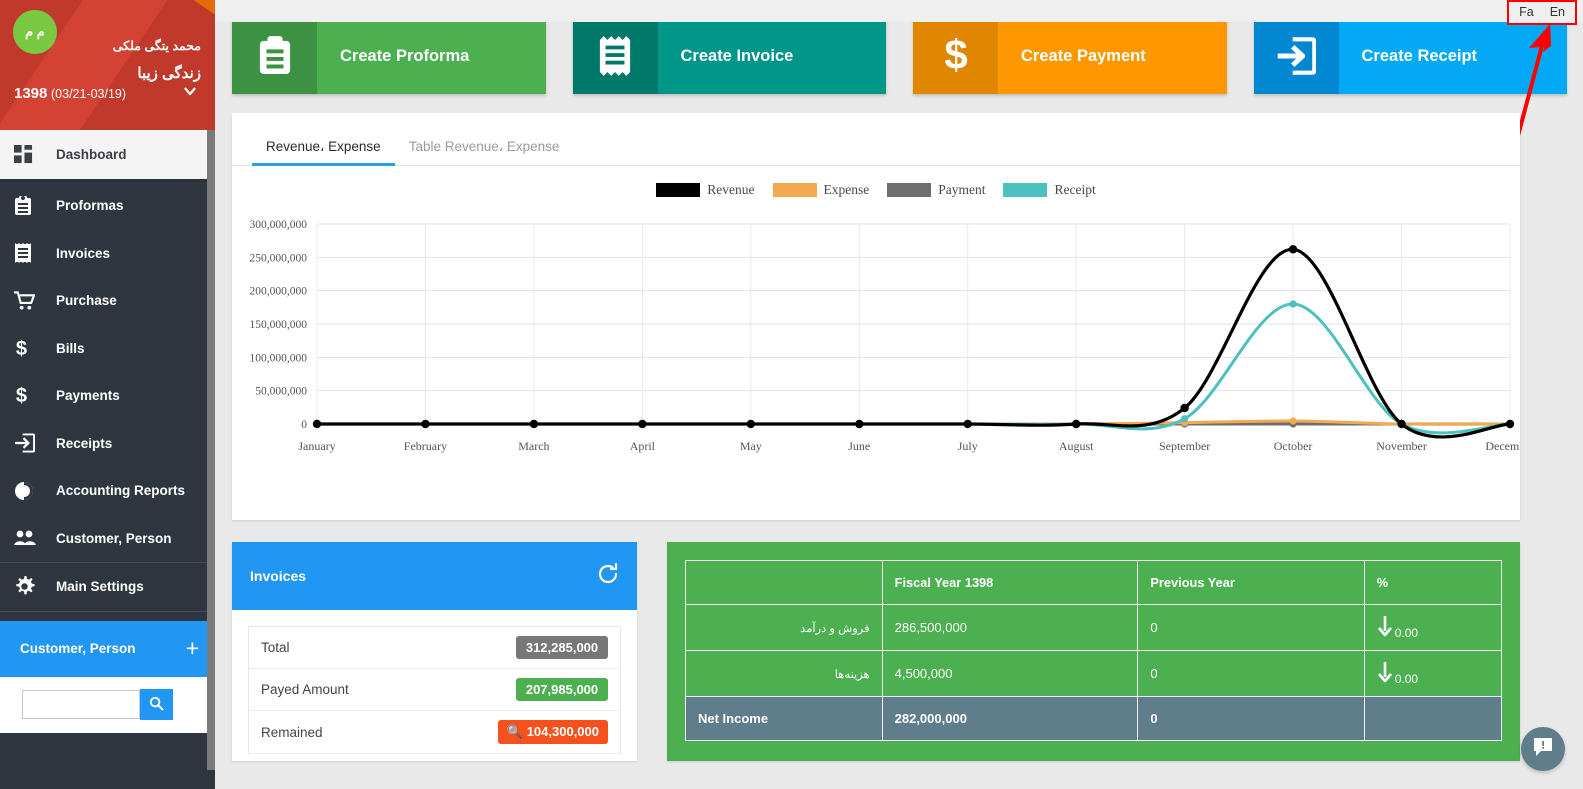 The image size is (1583, 789). I want to click on dollar-sign-icon: $, so click(955, 56).